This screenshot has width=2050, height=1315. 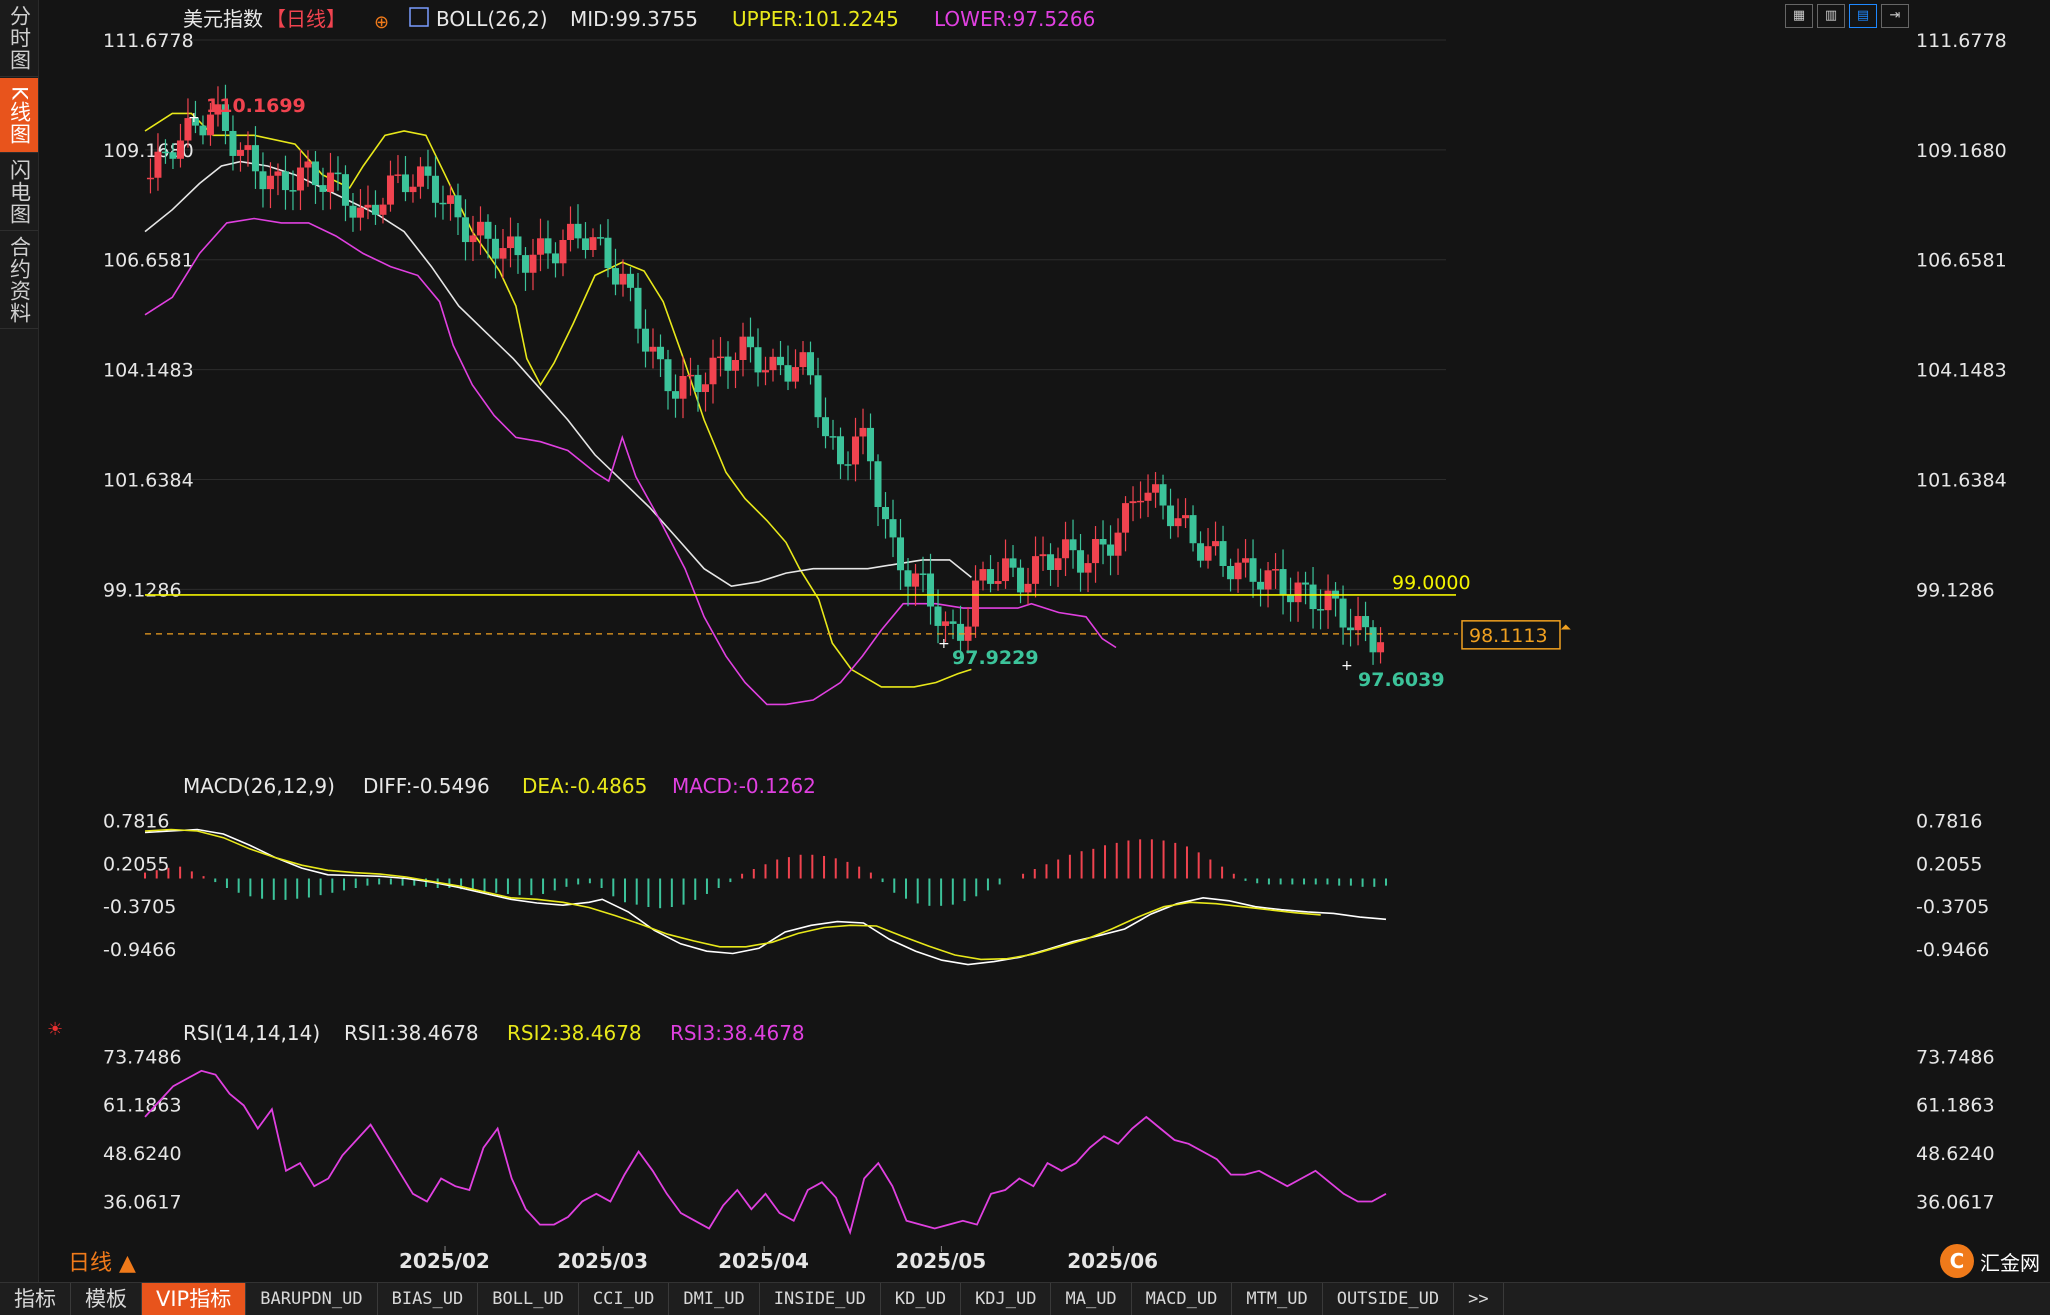 I want to click on indicator-tab: BOLL_UD, so click(x=528, y=1299).